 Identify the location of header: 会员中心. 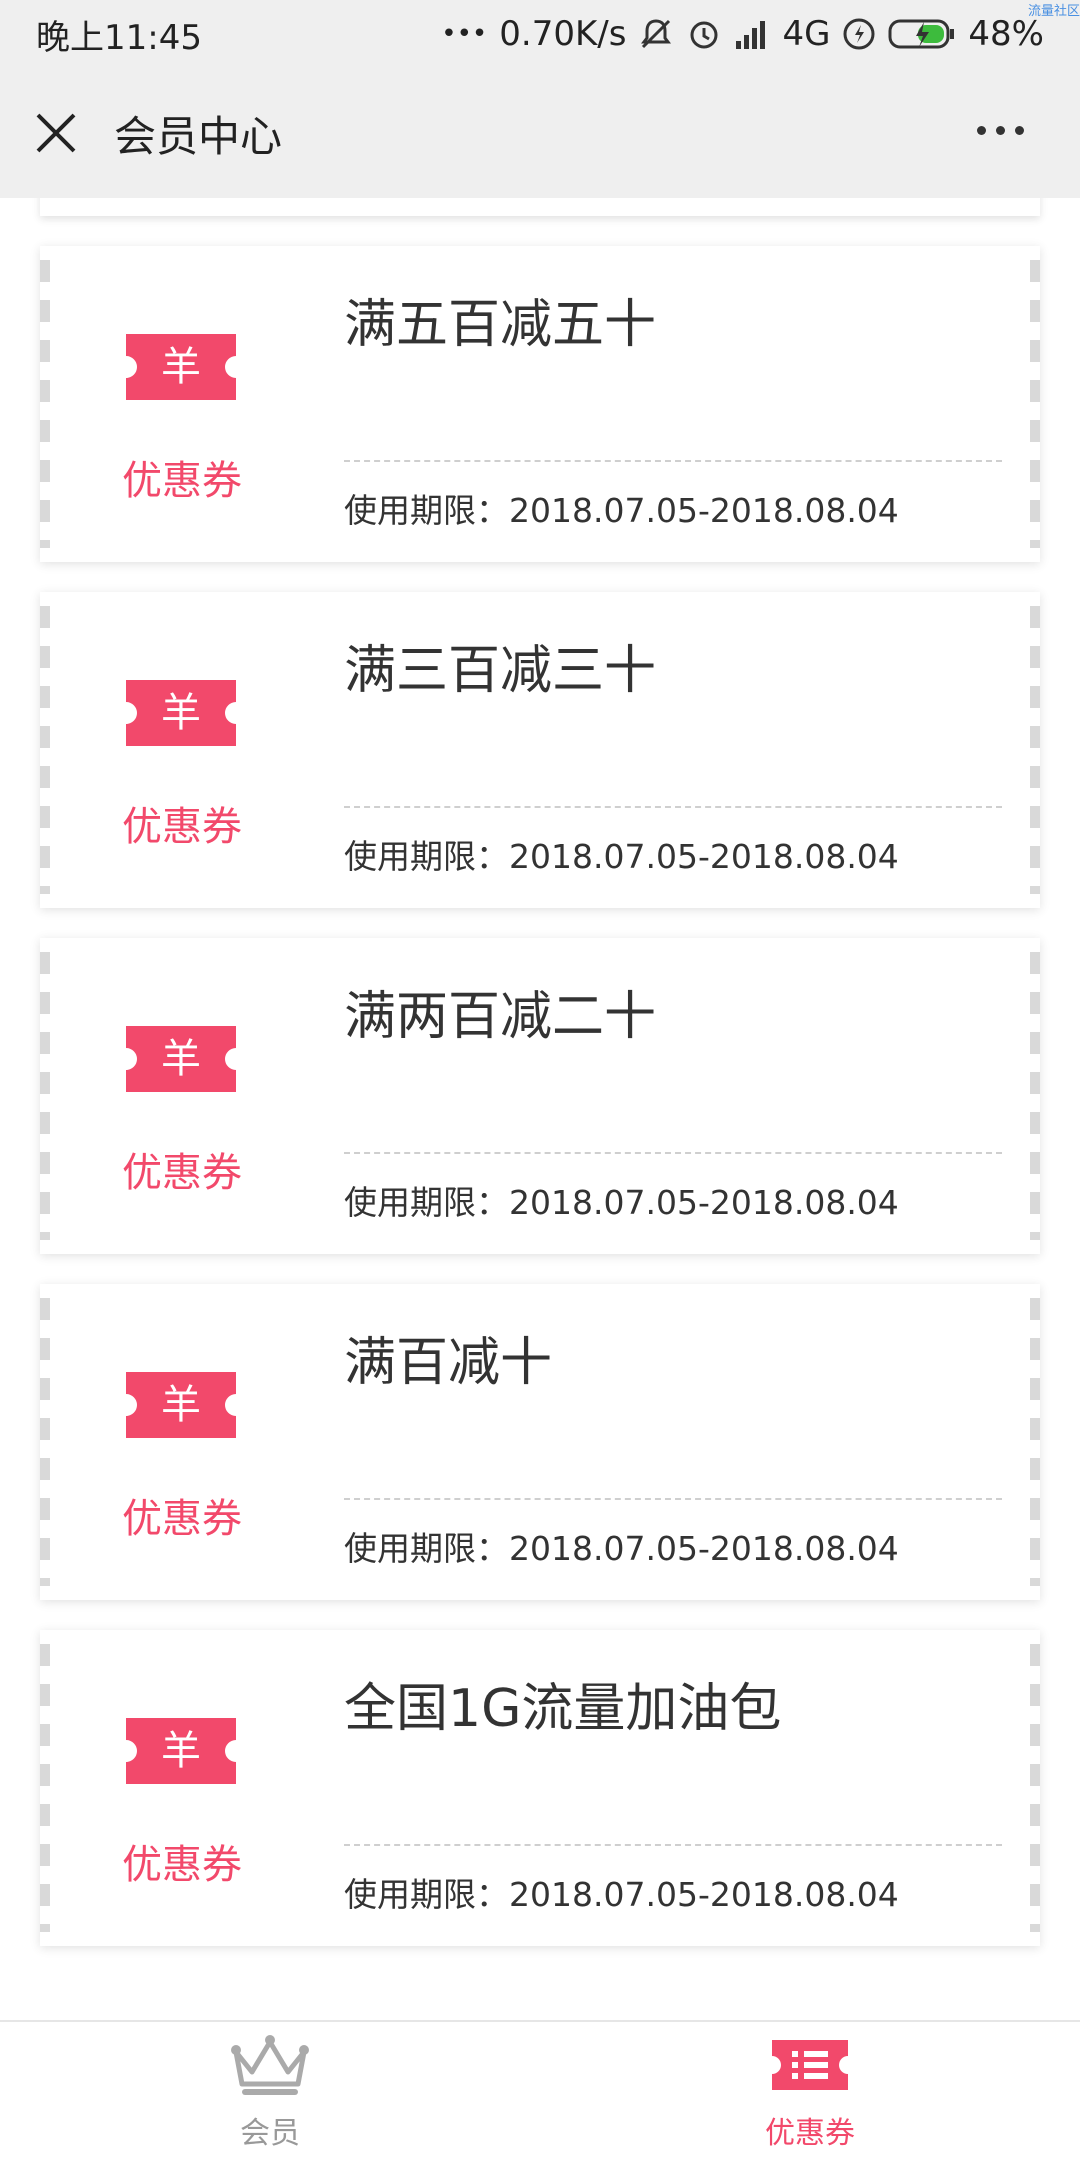
(540, 133).